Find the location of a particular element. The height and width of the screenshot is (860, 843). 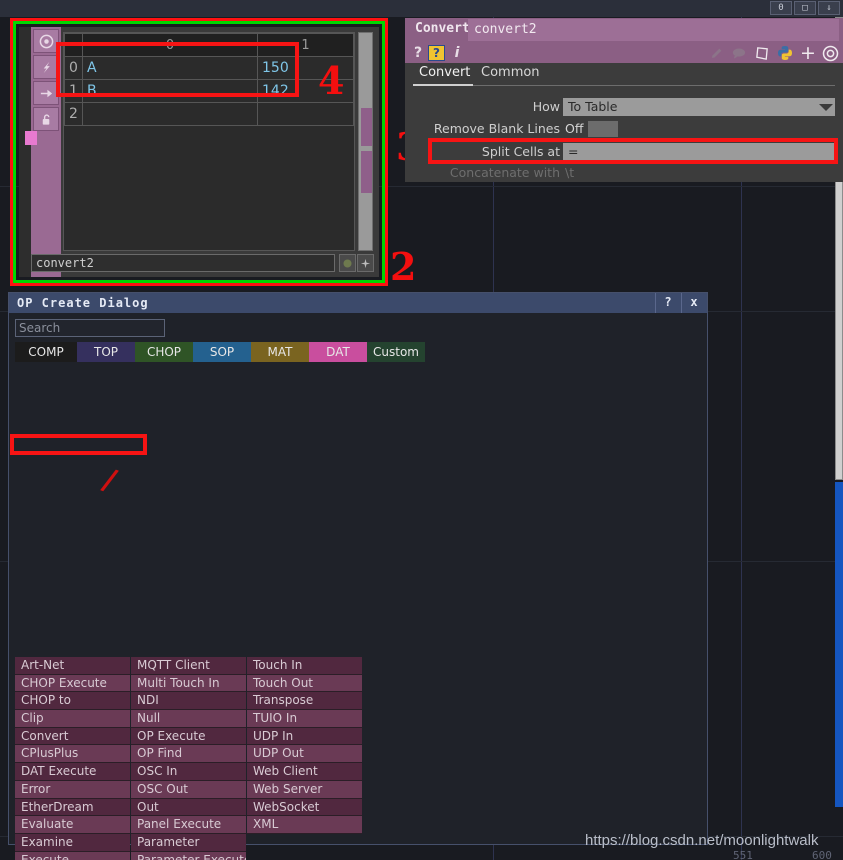

cook-icon is located at coordinates (46, 67).